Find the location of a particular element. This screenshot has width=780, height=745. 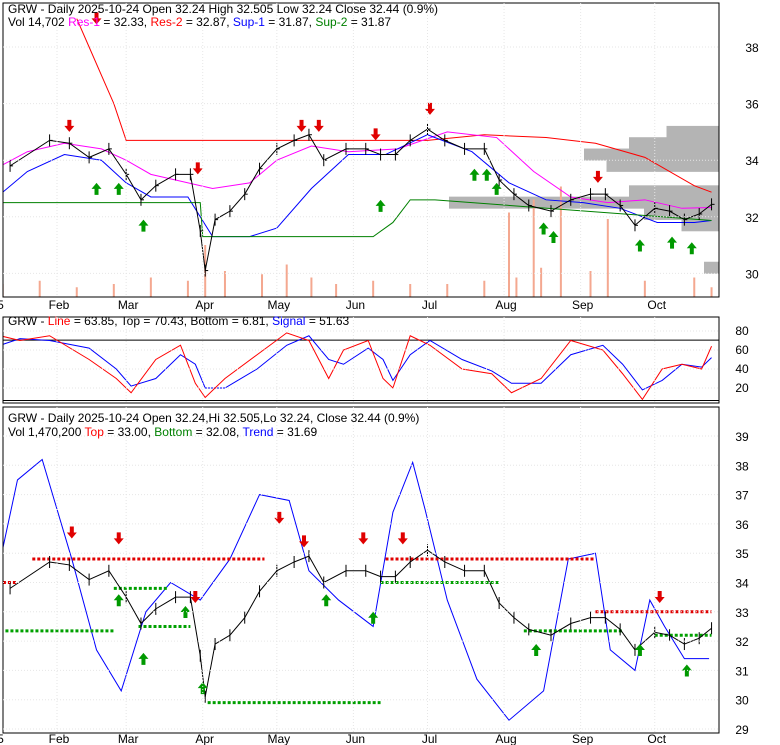

y-tick-label: 38 is located at coordinates (752, 48).